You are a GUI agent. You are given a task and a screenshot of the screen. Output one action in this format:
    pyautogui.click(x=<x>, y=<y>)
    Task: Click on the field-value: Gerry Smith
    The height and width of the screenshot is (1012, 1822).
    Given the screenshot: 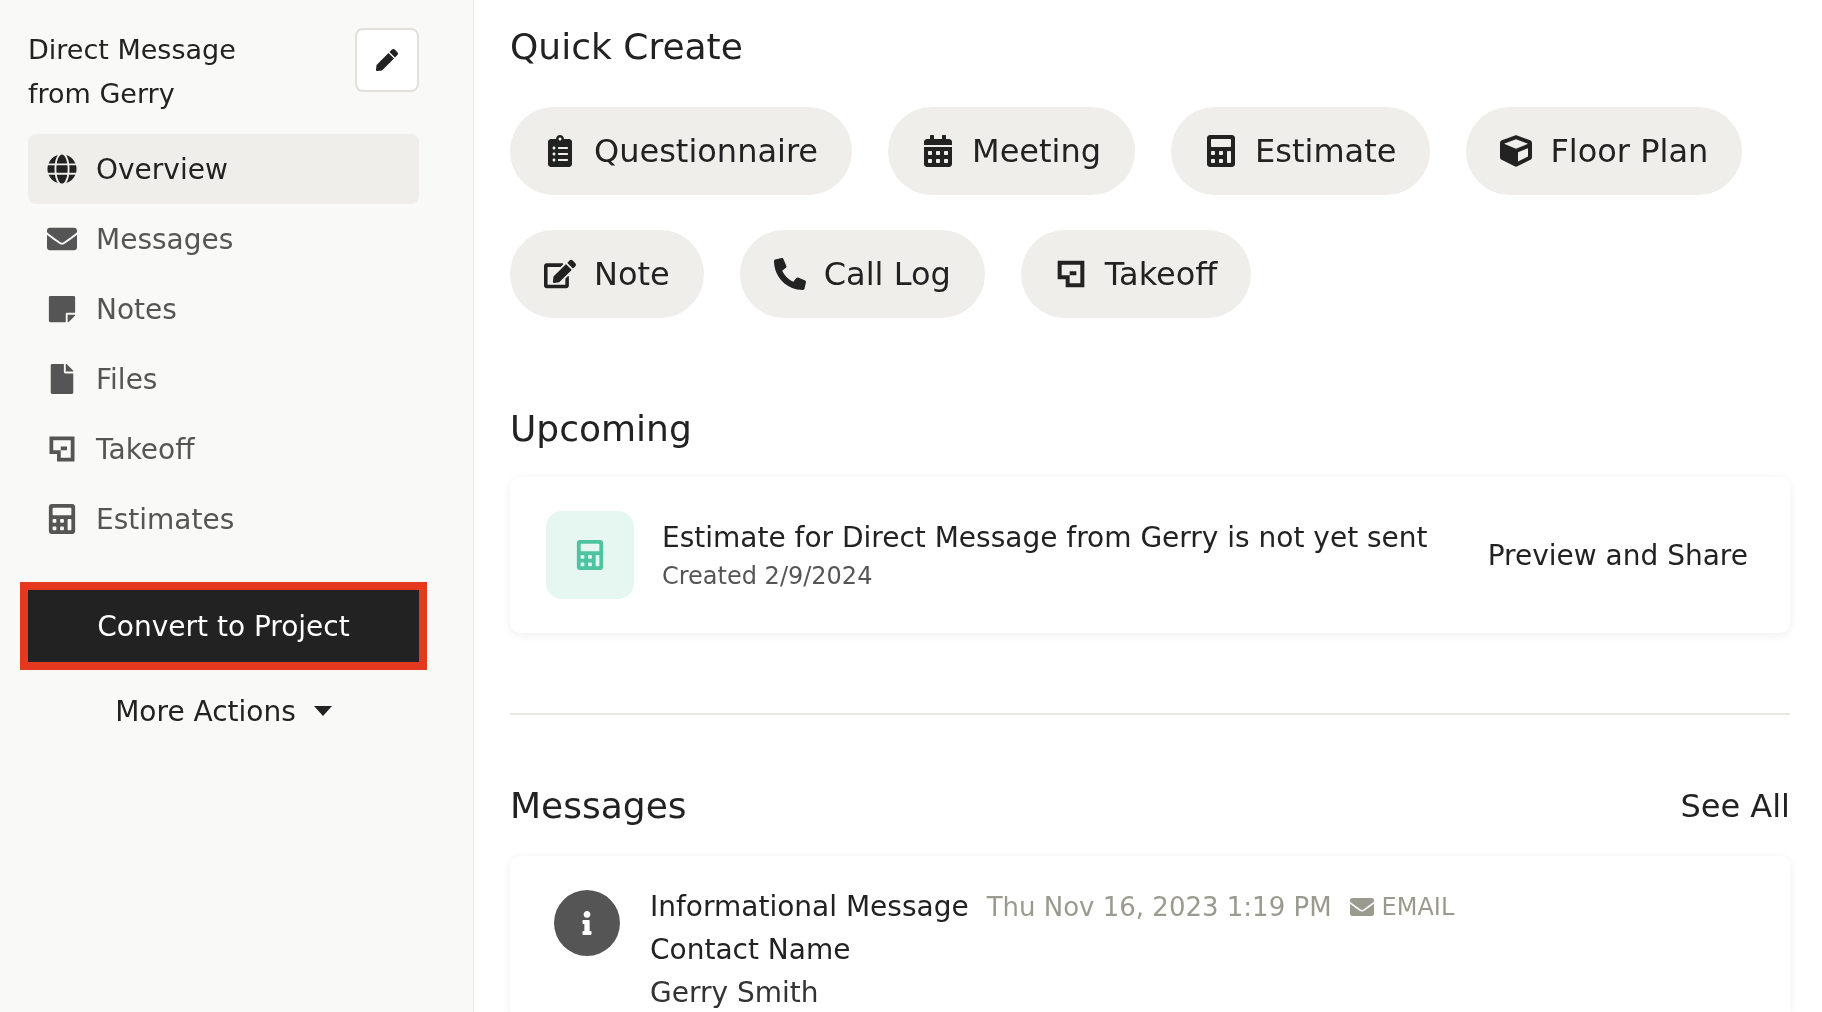 What is the action you would take?
    pyautogui.click(x=735, y=992)
    